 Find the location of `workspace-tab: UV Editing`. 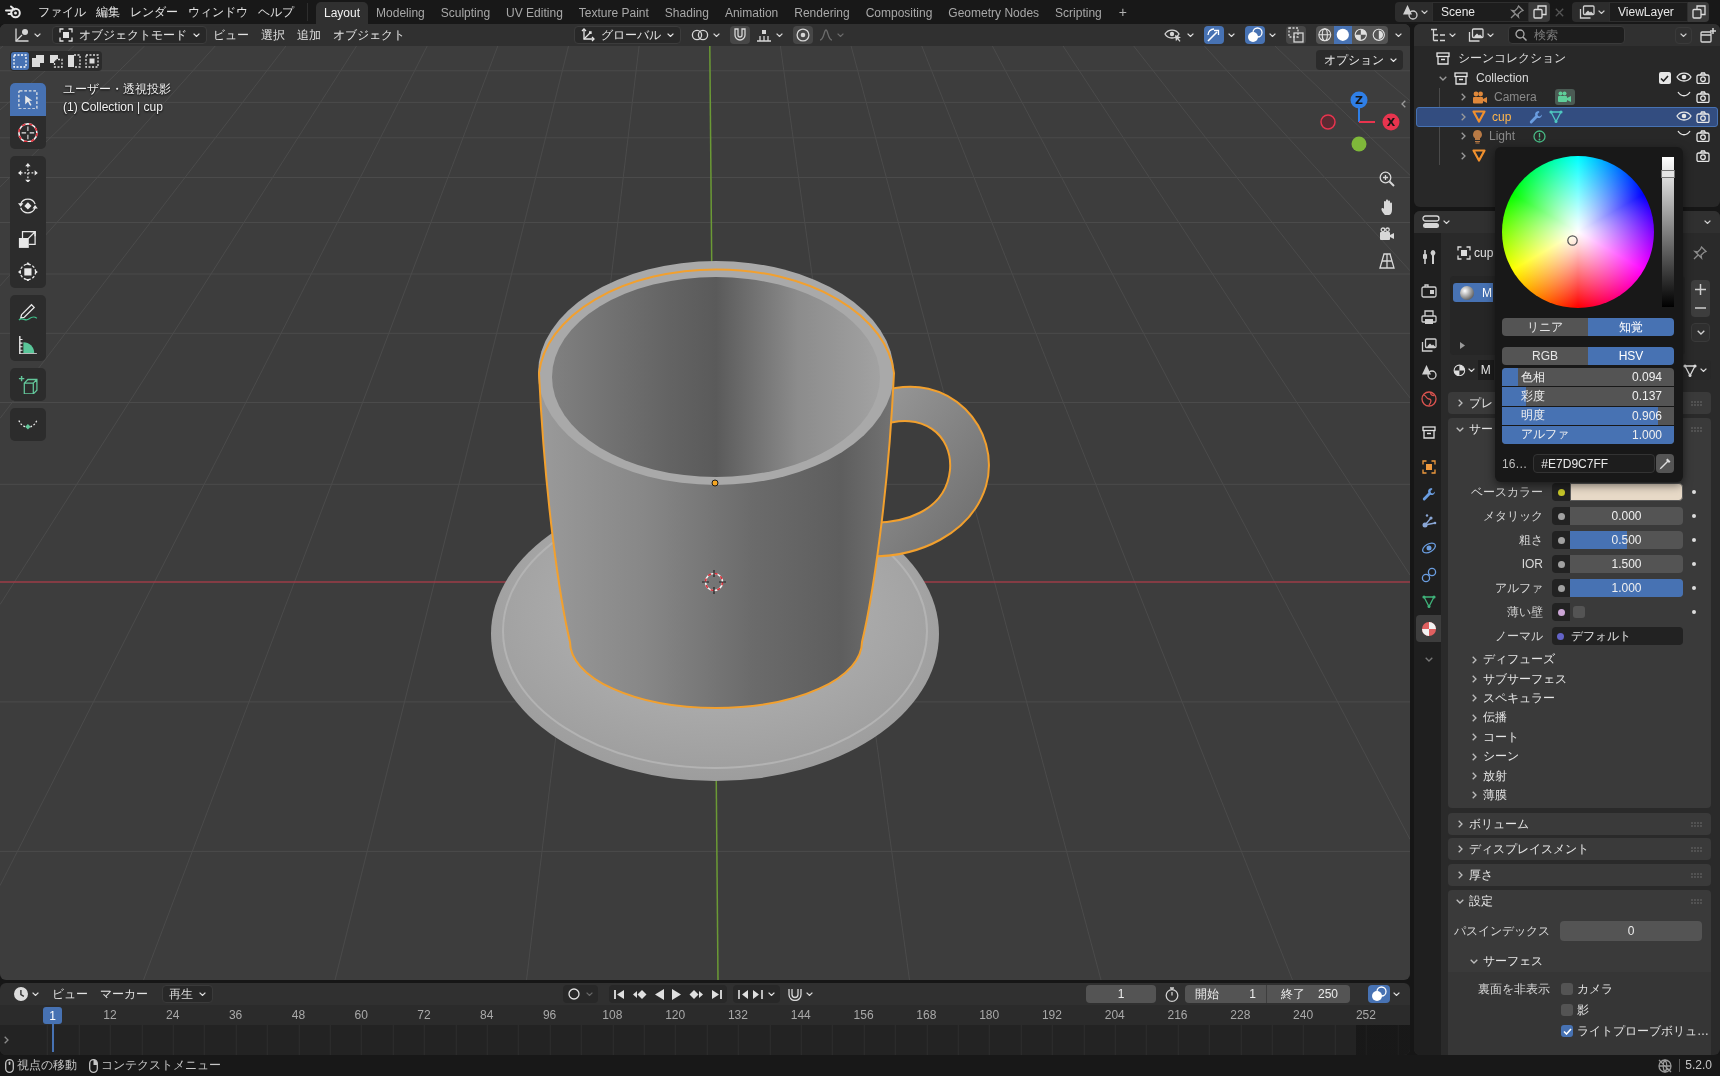

workspace-tab: UV Editing is located at coordinates (534, 13).